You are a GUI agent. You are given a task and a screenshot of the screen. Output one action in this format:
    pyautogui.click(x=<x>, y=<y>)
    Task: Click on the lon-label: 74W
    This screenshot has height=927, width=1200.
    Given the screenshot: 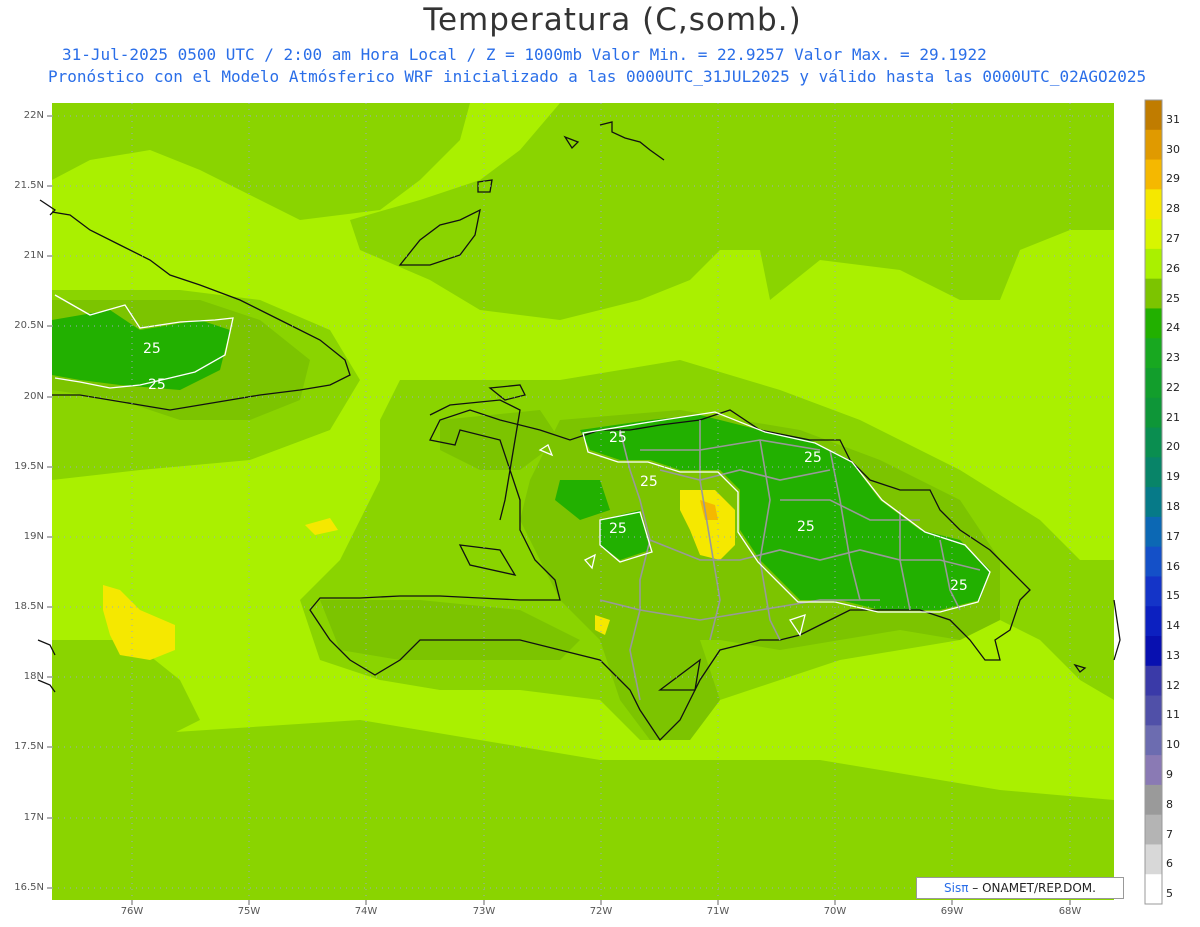 What is the action you would take?
    pyautogui.click(x=366, y=911)
    